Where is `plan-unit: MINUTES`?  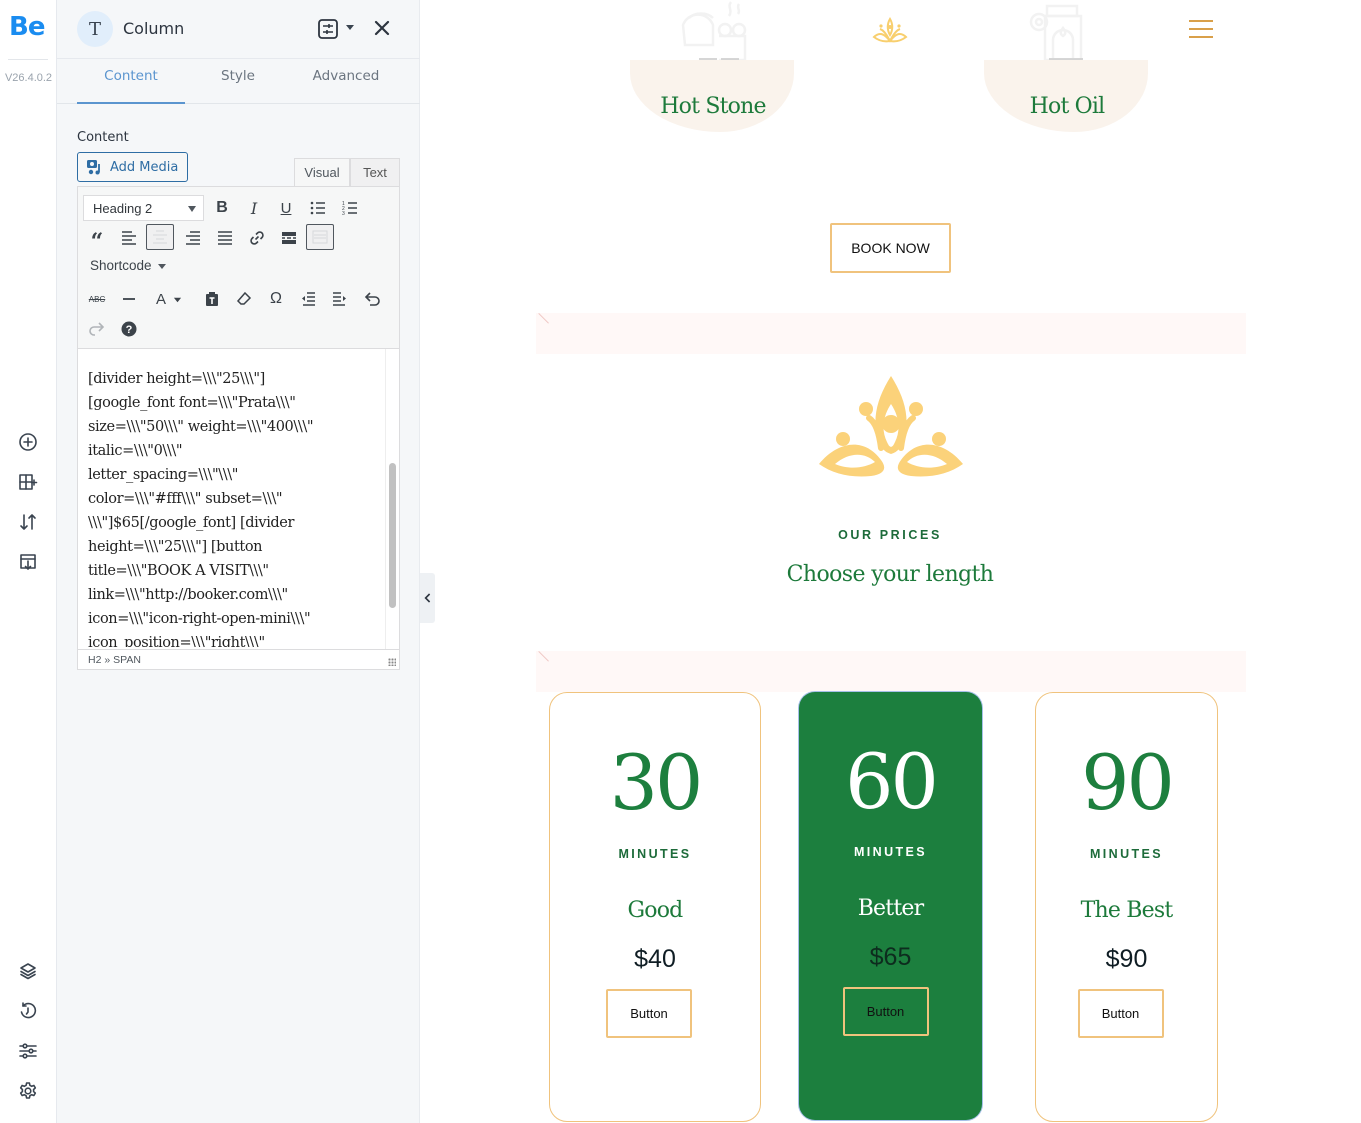
plan-unit: MINUTES is located at coordinates (1126, 854).